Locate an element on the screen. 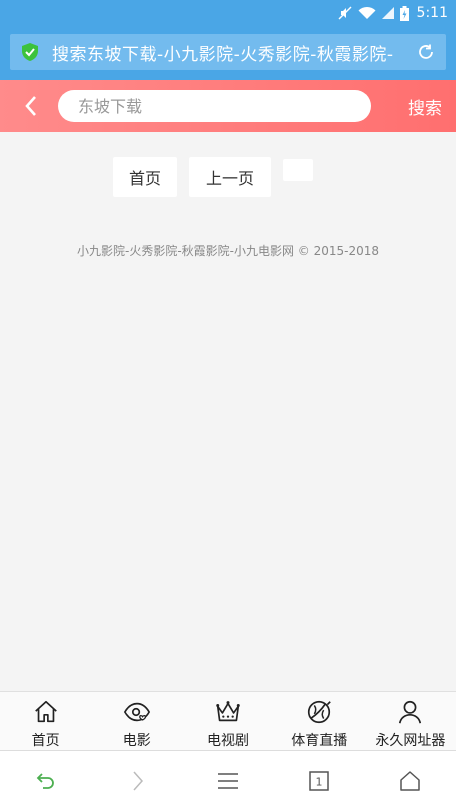  nav-item-sports-live: 体育直播 is located at coordinates (319, 721).